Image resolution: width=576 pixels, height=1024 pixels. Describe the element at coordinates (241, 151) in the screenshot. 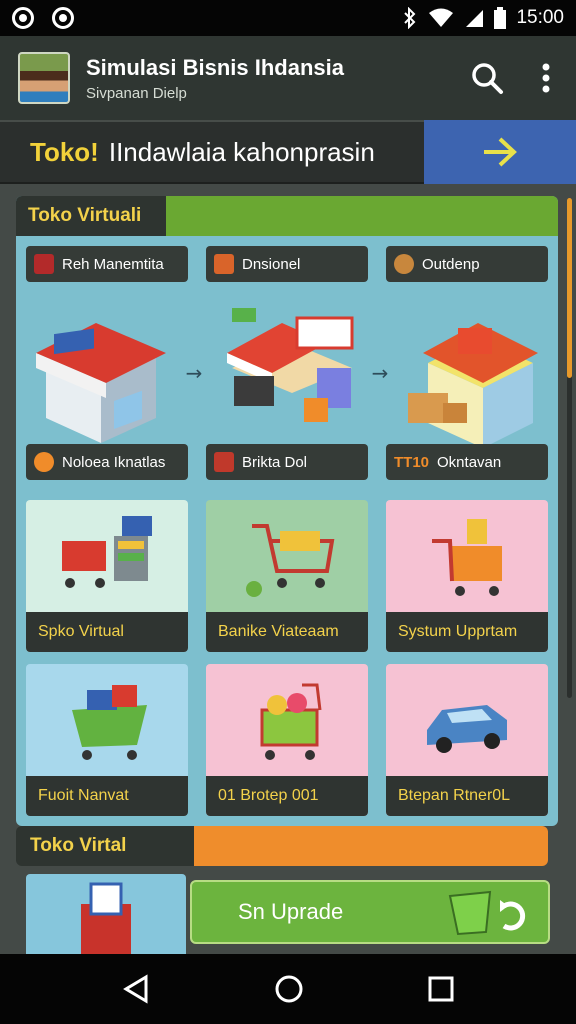

I see `banner-text: IIndawlaia kahonprasin` at that location.